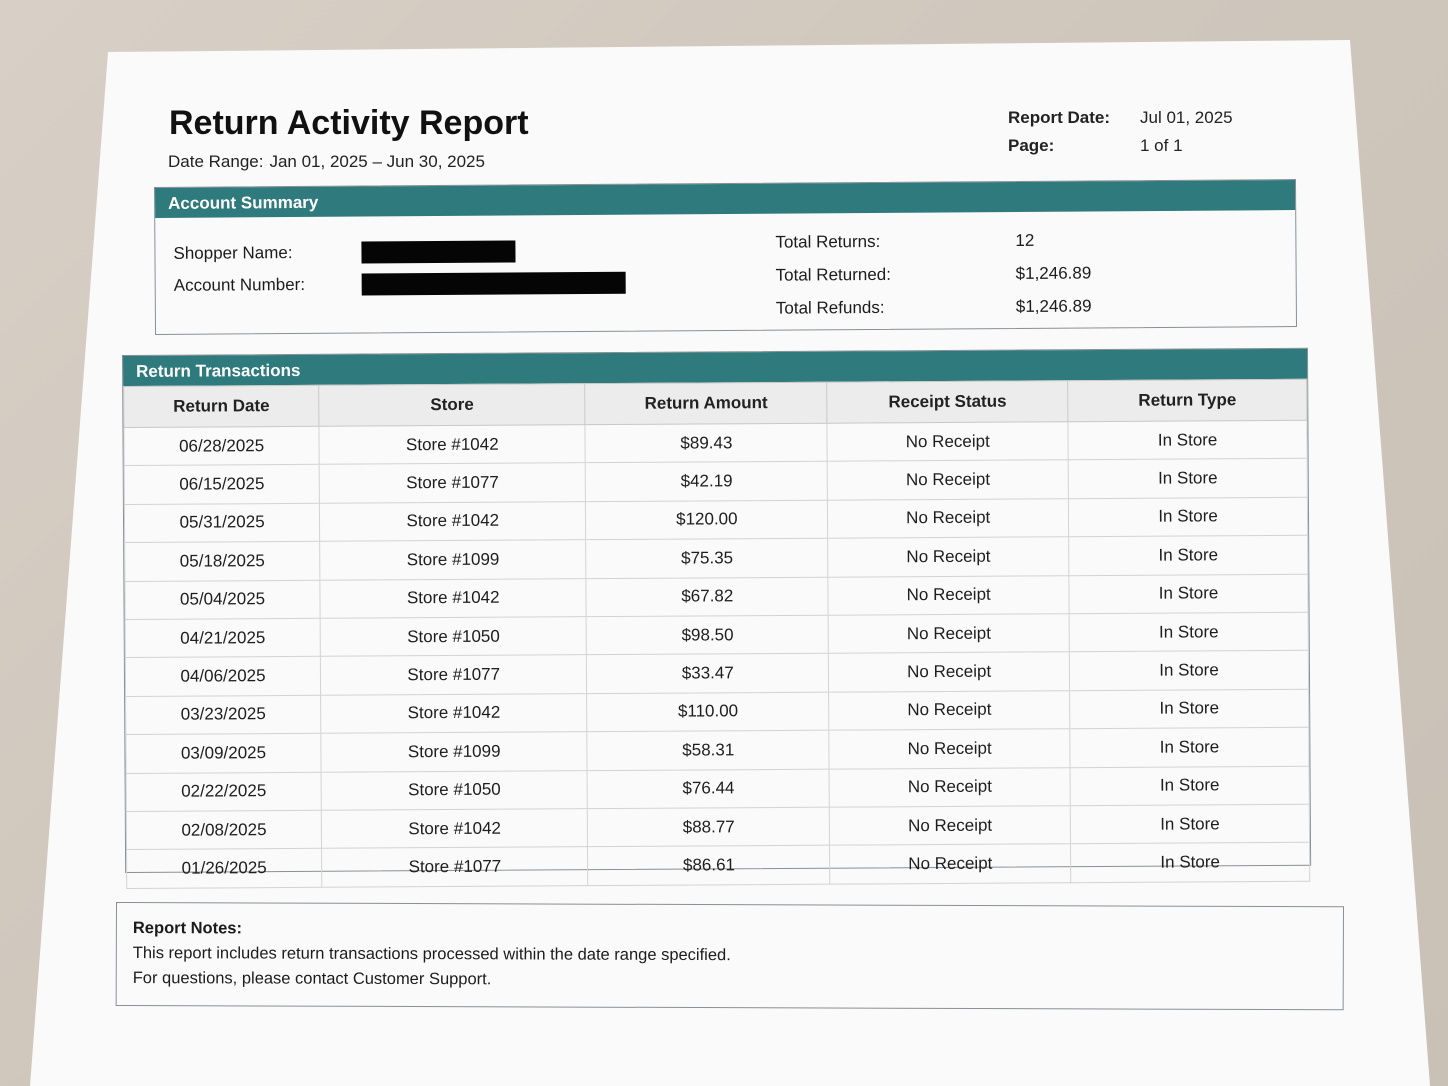  I want to click on column-header-return-date: Return Date, so click(221, 406).